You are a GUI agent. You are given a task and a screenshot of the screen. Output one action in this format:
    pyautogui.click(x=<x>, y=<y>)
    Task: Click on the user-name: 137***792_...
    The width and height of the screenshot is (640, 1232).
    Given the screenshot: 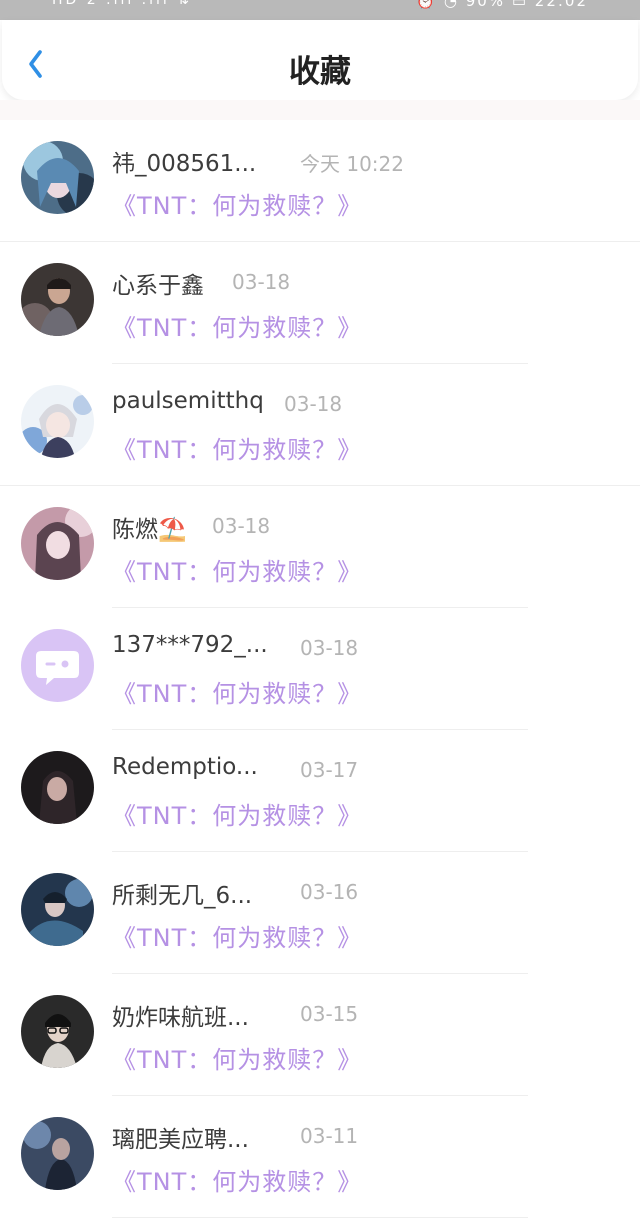 What is the action you would take?
    pyautogui.click(x=190, y=645)
    